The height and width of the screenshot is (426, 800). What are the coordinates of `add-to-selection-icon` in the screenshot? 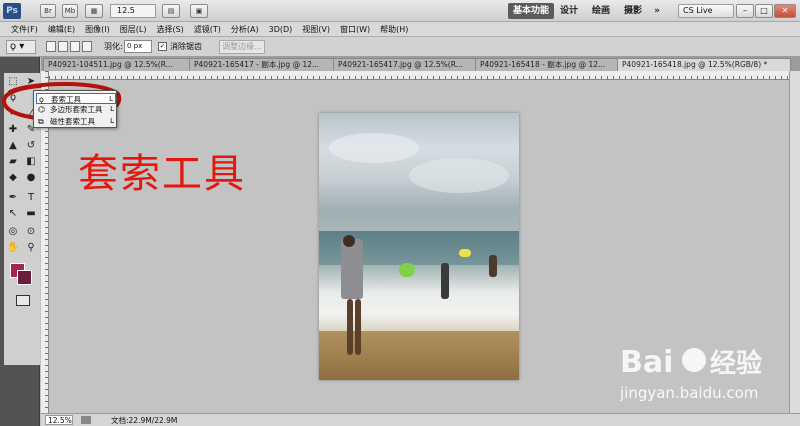 It's located at (63, 46).